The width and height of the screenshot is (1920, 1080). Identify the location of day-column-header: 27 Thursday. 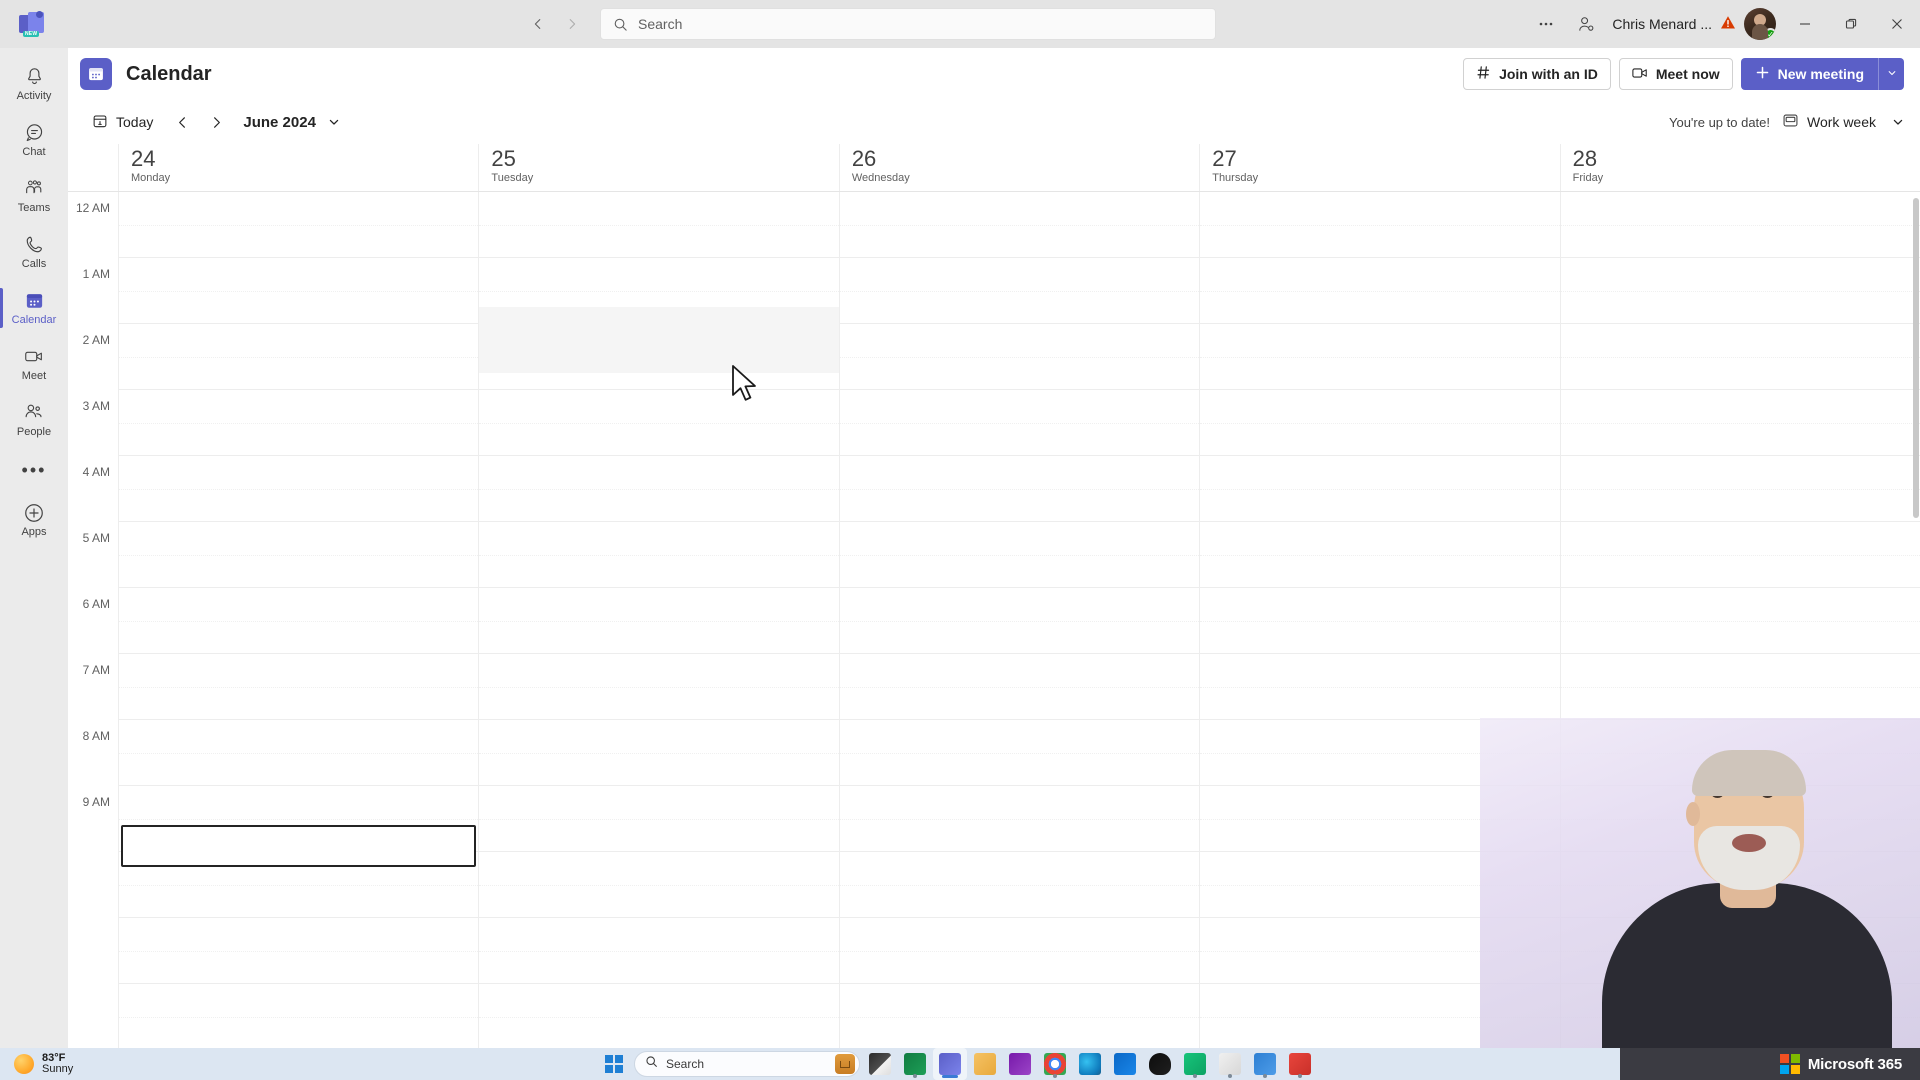
(1379, 167).